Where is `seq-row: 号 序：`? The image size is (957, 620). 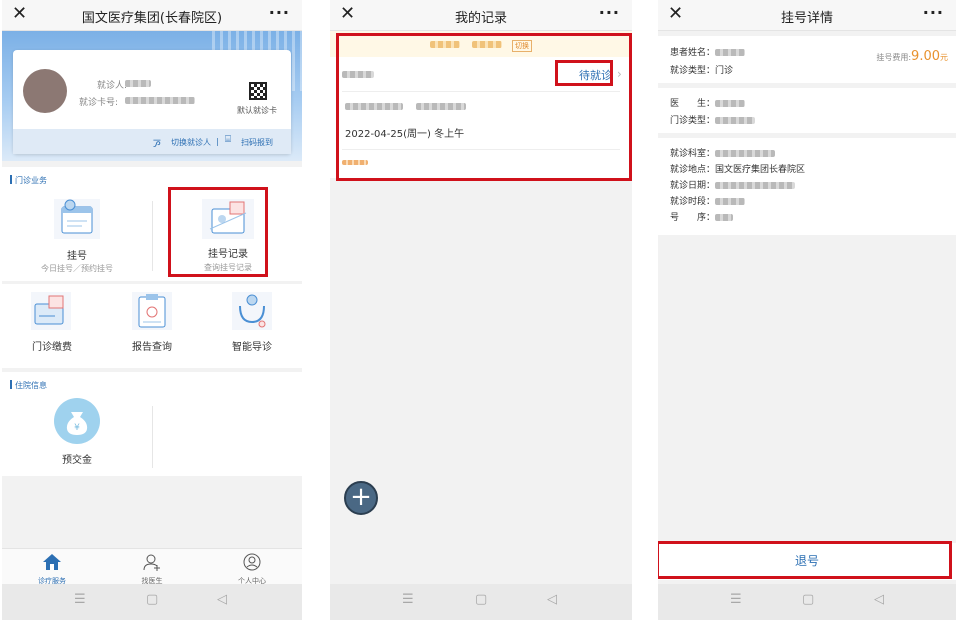 seq-row: 号 序： is located at coordinates (702, 216).